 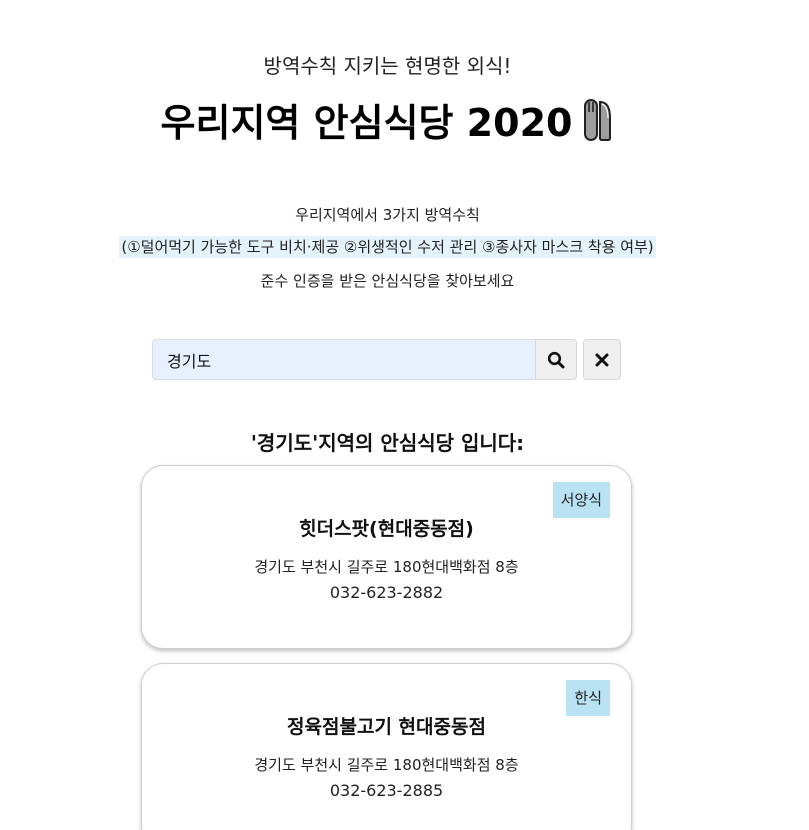 I want to click on restaurant-phone: 032-623-2882, so click(x=386, y=592).